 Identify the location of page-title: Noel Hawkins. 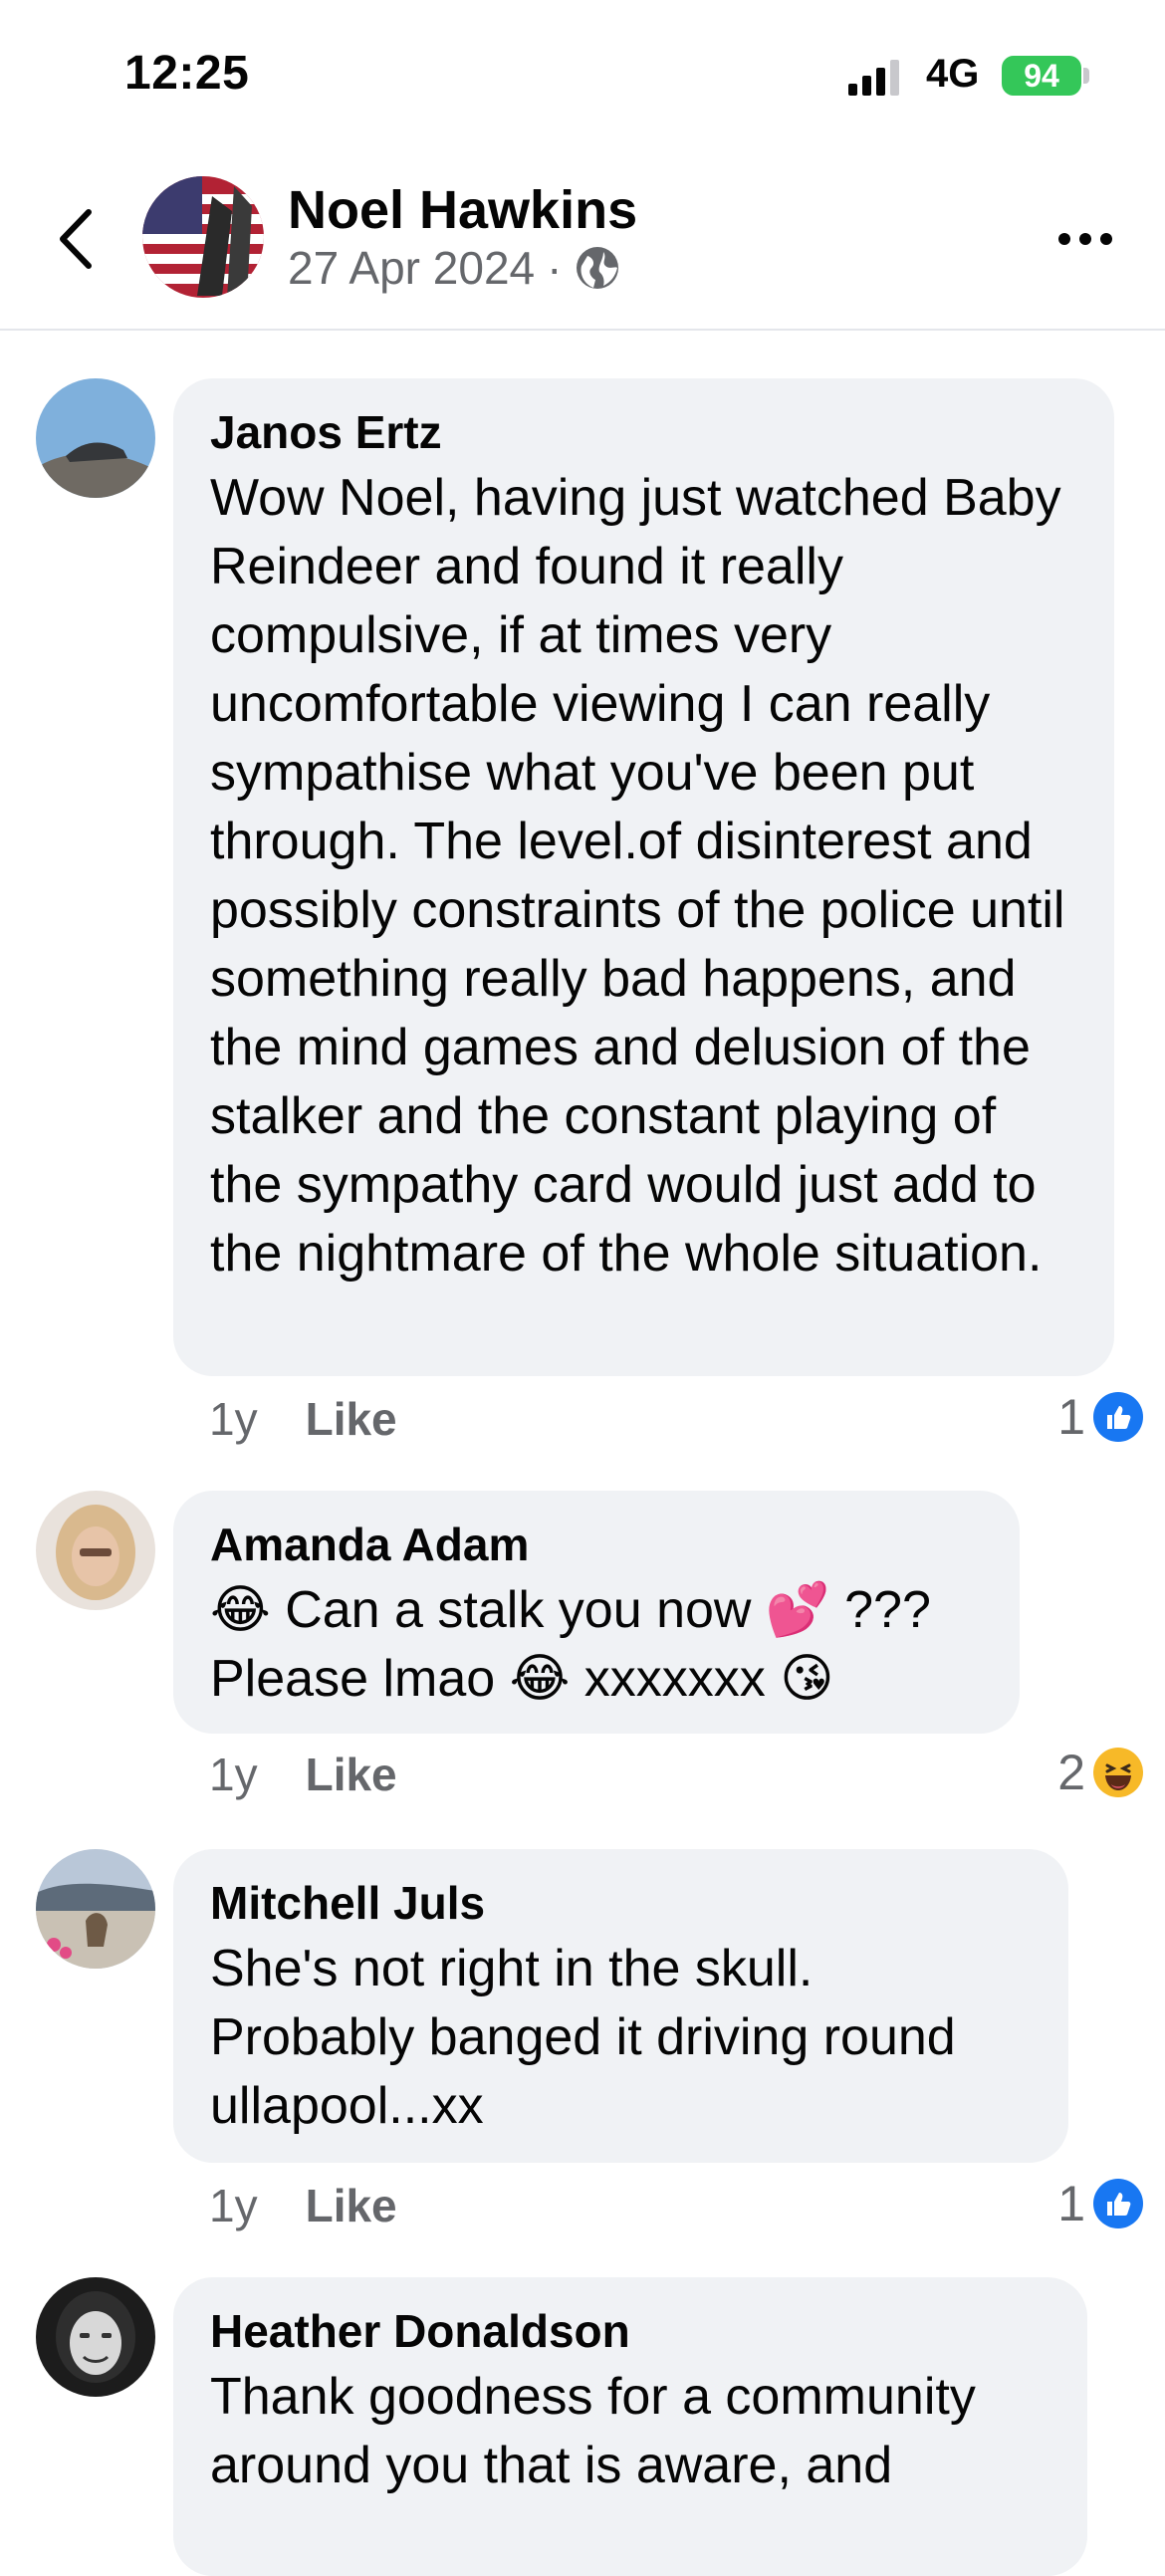
(462, 210).